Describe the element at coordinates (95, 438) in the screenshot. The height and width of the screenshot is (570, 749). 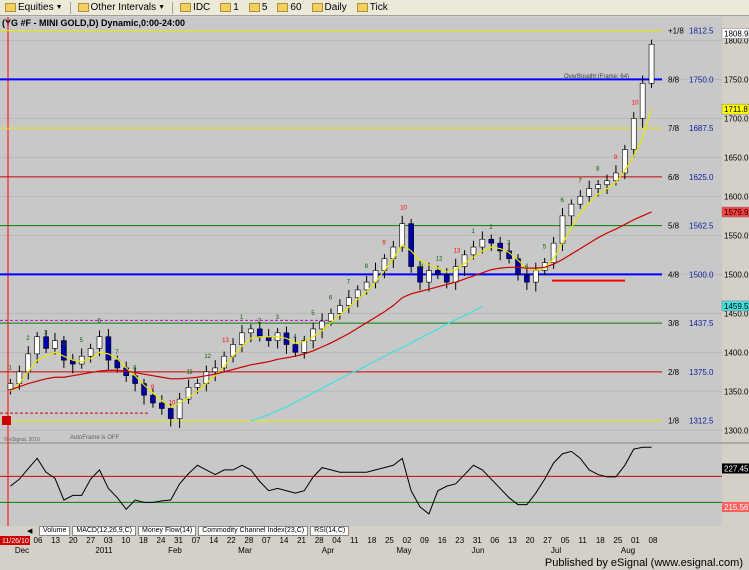
I see `autoframe-annotation: AutoFrame is OFF` at that location.